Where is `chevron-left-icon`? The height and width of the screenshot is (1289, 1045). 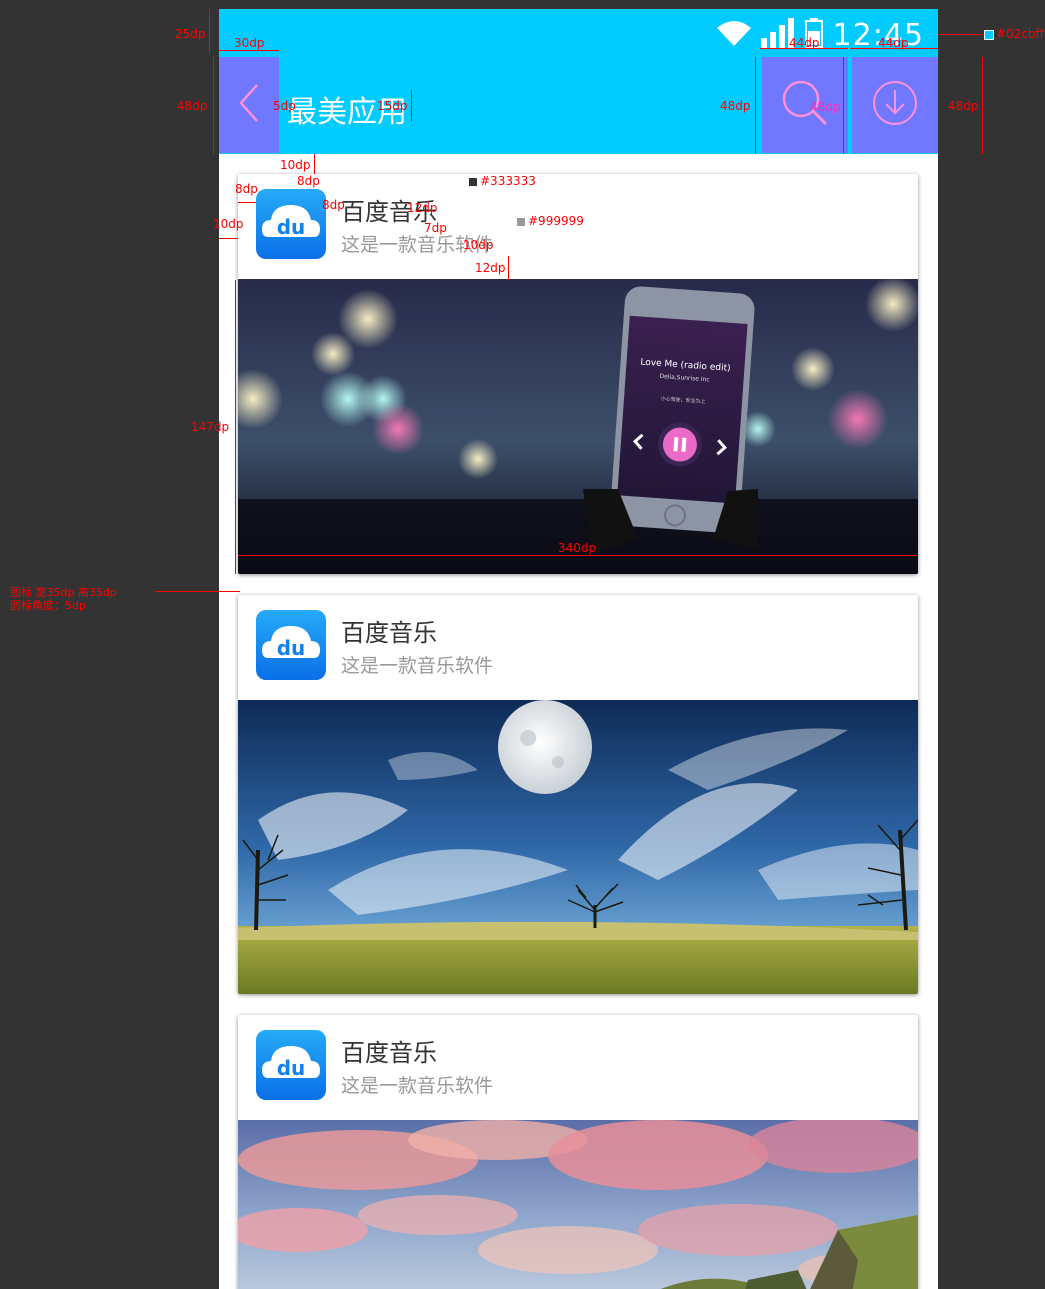 chevron-left-icon is located at coordinates (249, 105).